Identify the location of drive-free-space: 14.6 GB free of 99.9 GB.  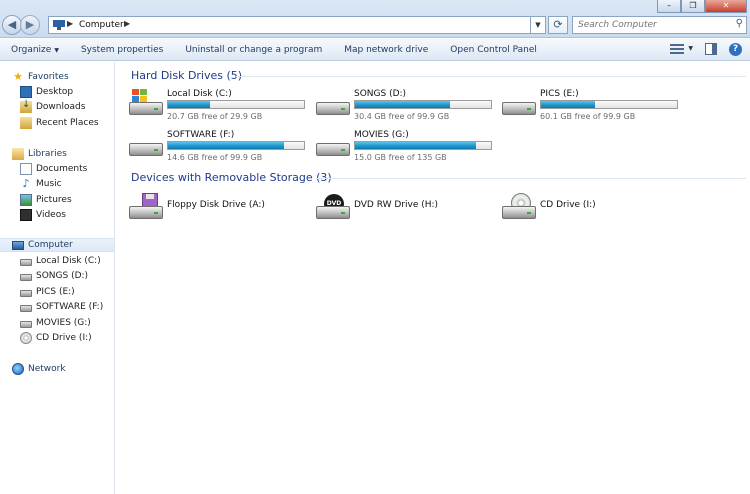
(215, 157).